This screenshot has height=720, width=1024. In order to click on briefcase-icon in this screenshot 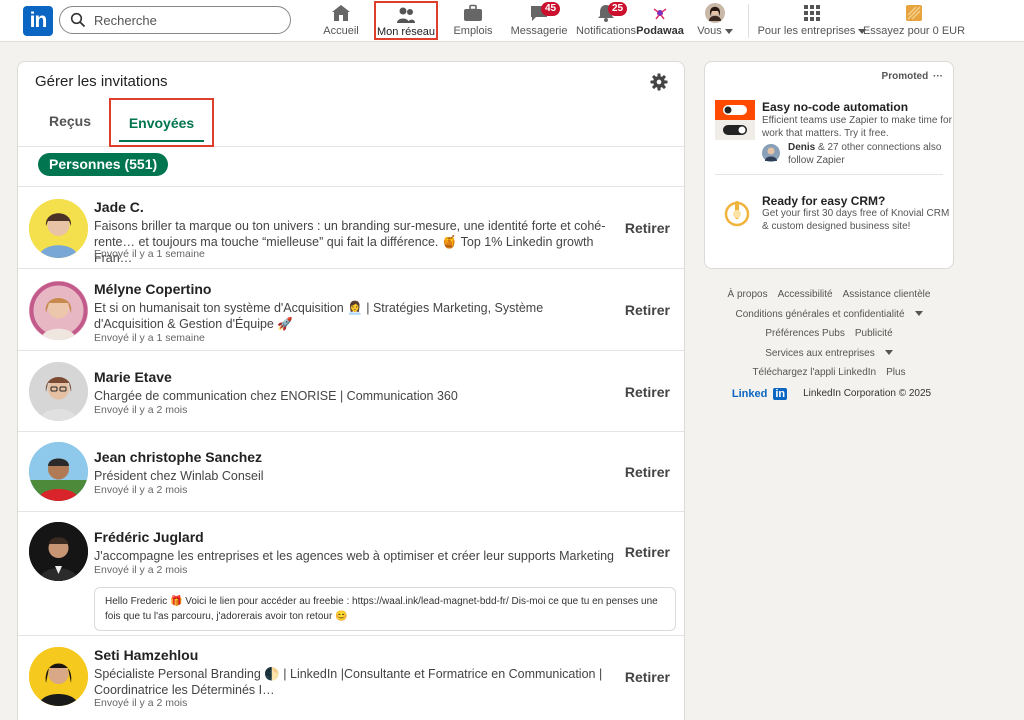, I will do `click(473, 12)`.